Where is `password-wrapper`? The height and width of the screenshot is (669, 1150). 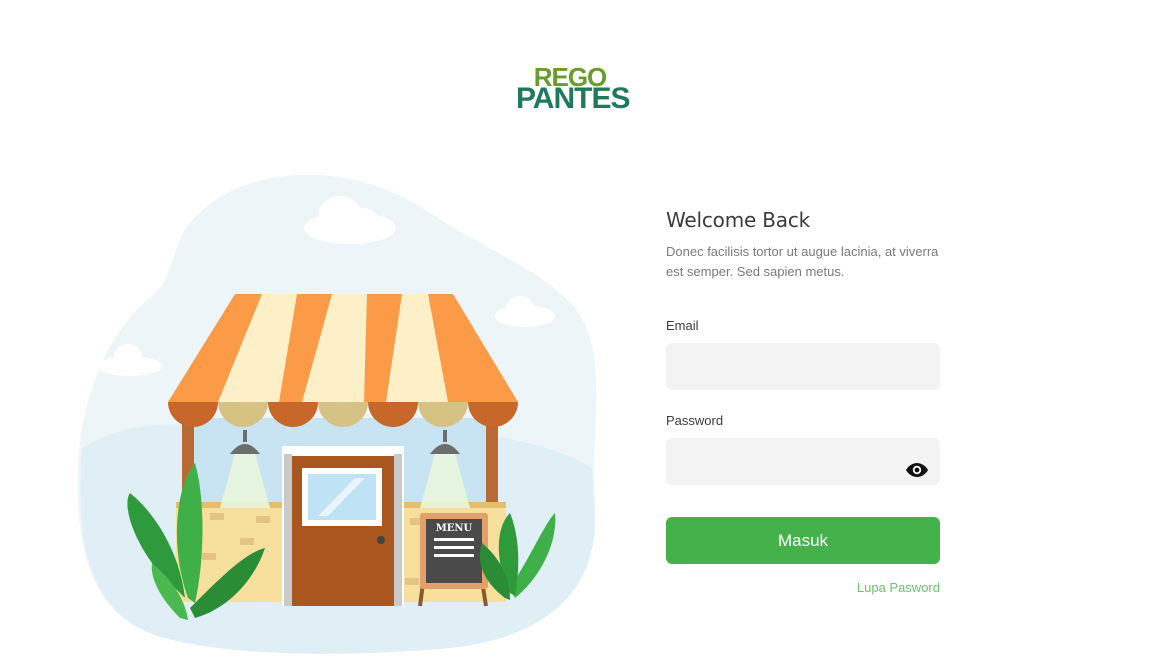 password-wrapper is located at coordinates (803, 461).